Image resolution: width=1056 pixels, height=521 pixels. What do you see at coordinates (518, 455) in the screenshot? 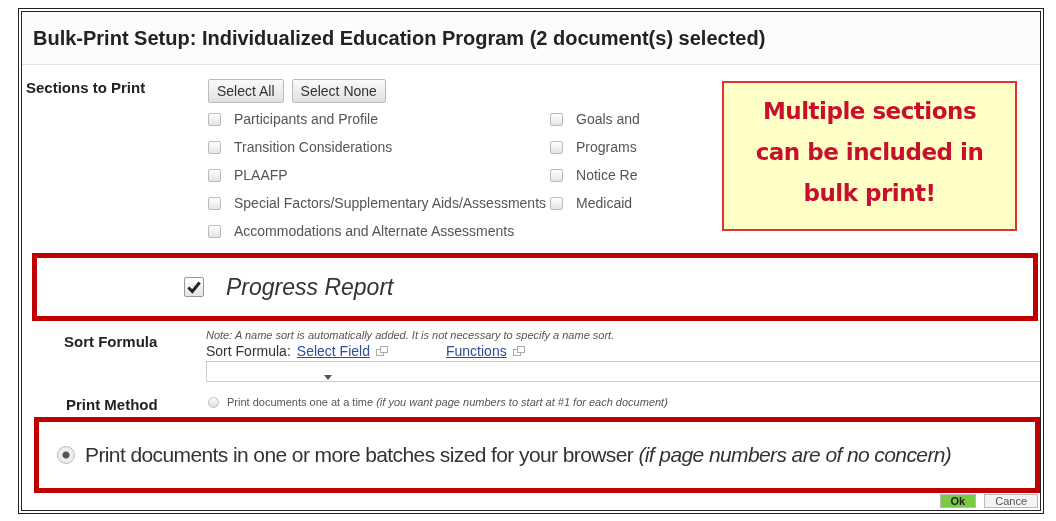
I see `option-text: Print documents in one or more batches sized for your browser (if page numbers are of no concern)` at bounding box center [518, 455].